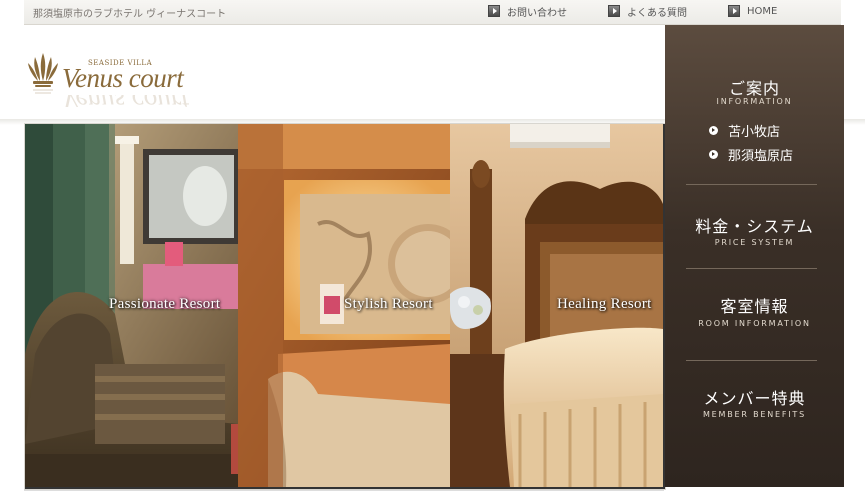  I want to click on home-link: HOME, so click(752, 11).